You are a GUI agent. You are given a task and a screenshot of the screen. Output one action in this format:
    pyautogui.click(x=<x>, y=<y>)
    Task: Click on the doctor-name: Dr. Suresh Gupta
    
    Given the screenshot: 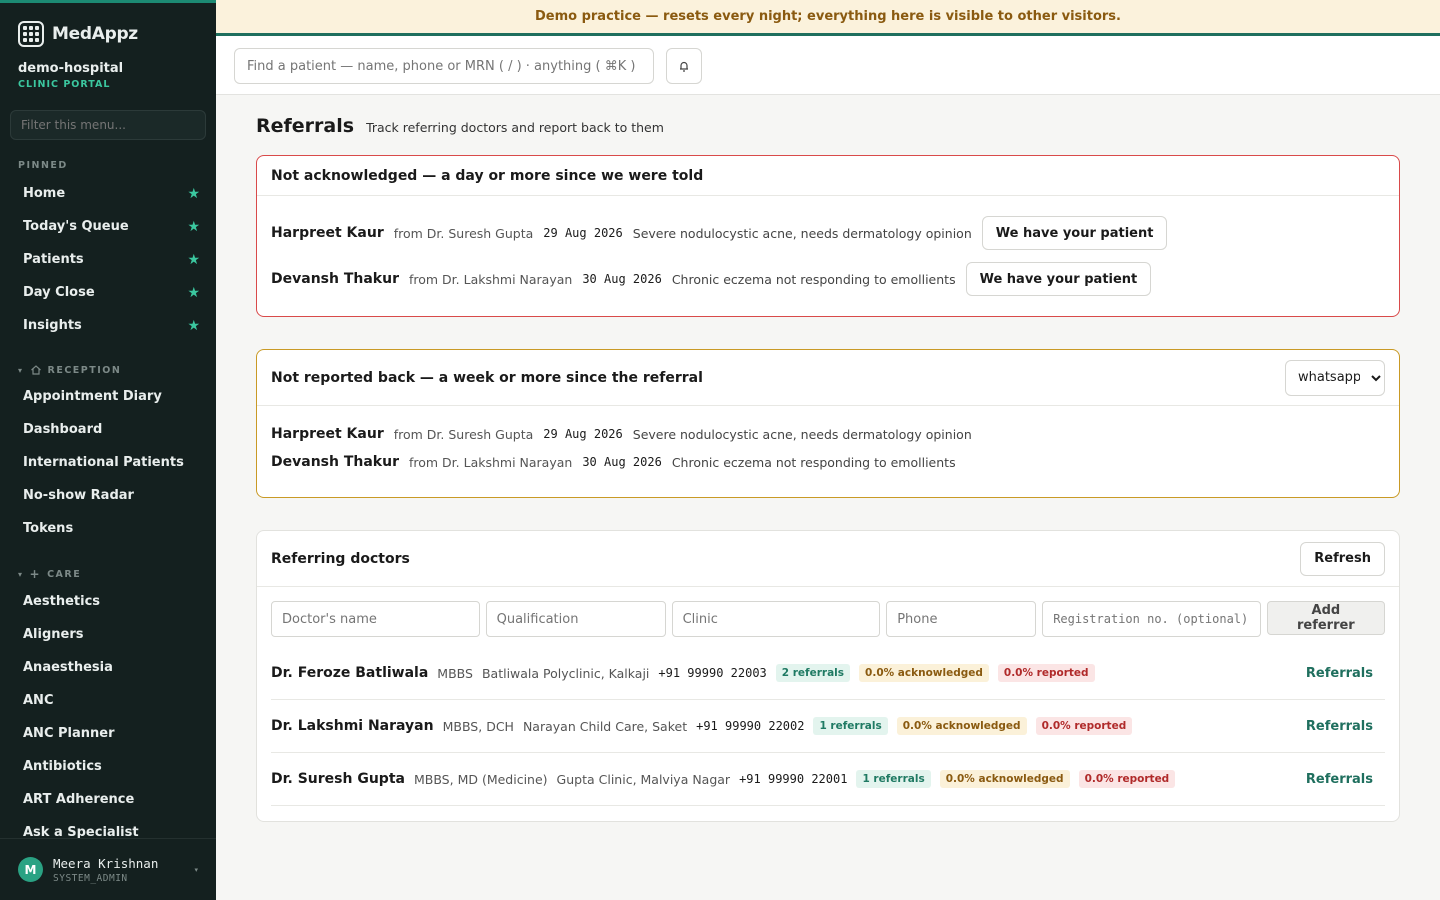 What is the action you would take?
    pyautogui.click(x=338, y=779)
    